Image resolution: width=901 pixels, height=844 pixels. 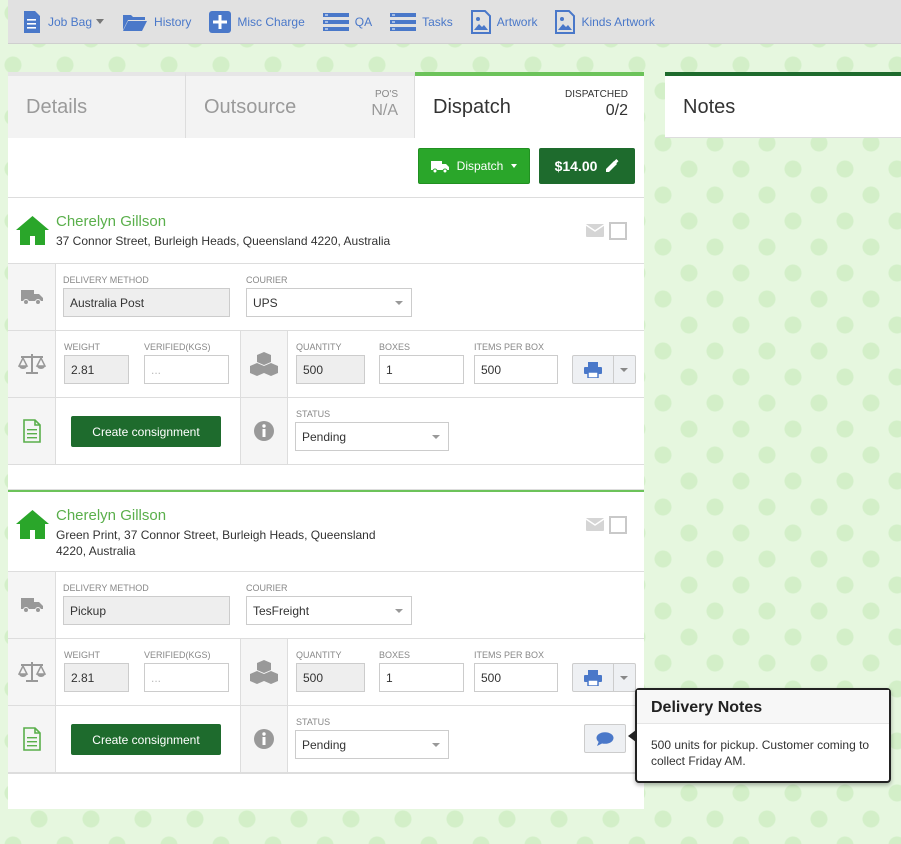 I want to click on qa-label: QA, so click(x=363, y=21).